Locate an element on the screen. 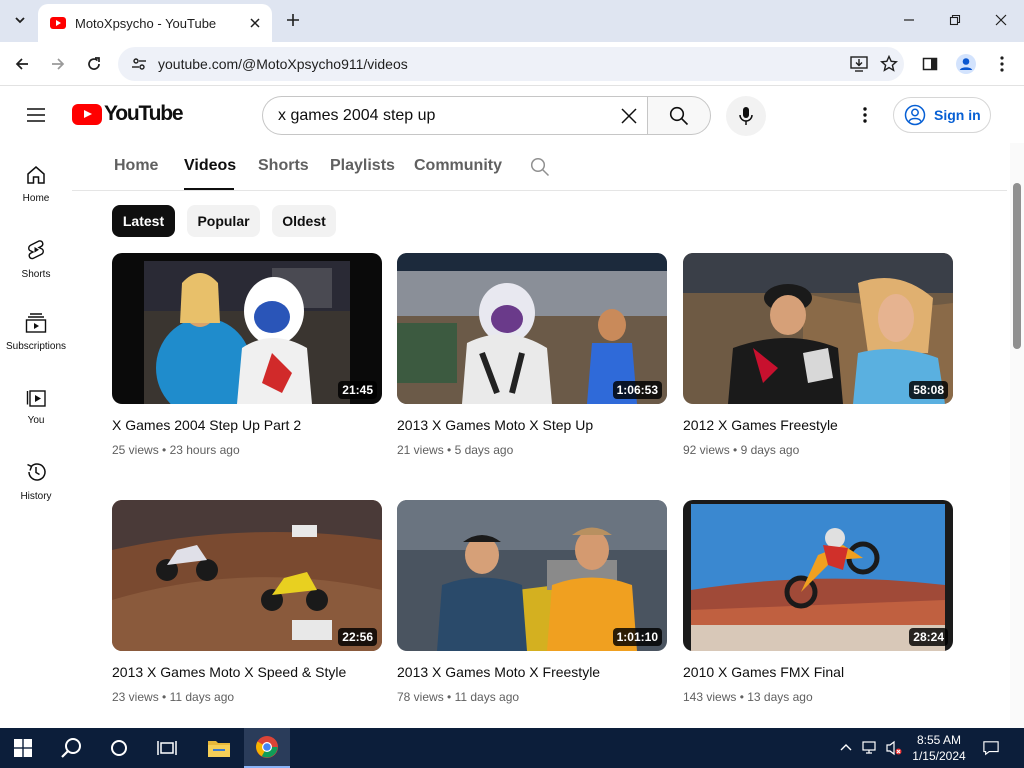 This screenshot has width=1024, height=768. browser-tab-youtube: MotoXpsycho - YouTube is located at coordinates (155, 23).